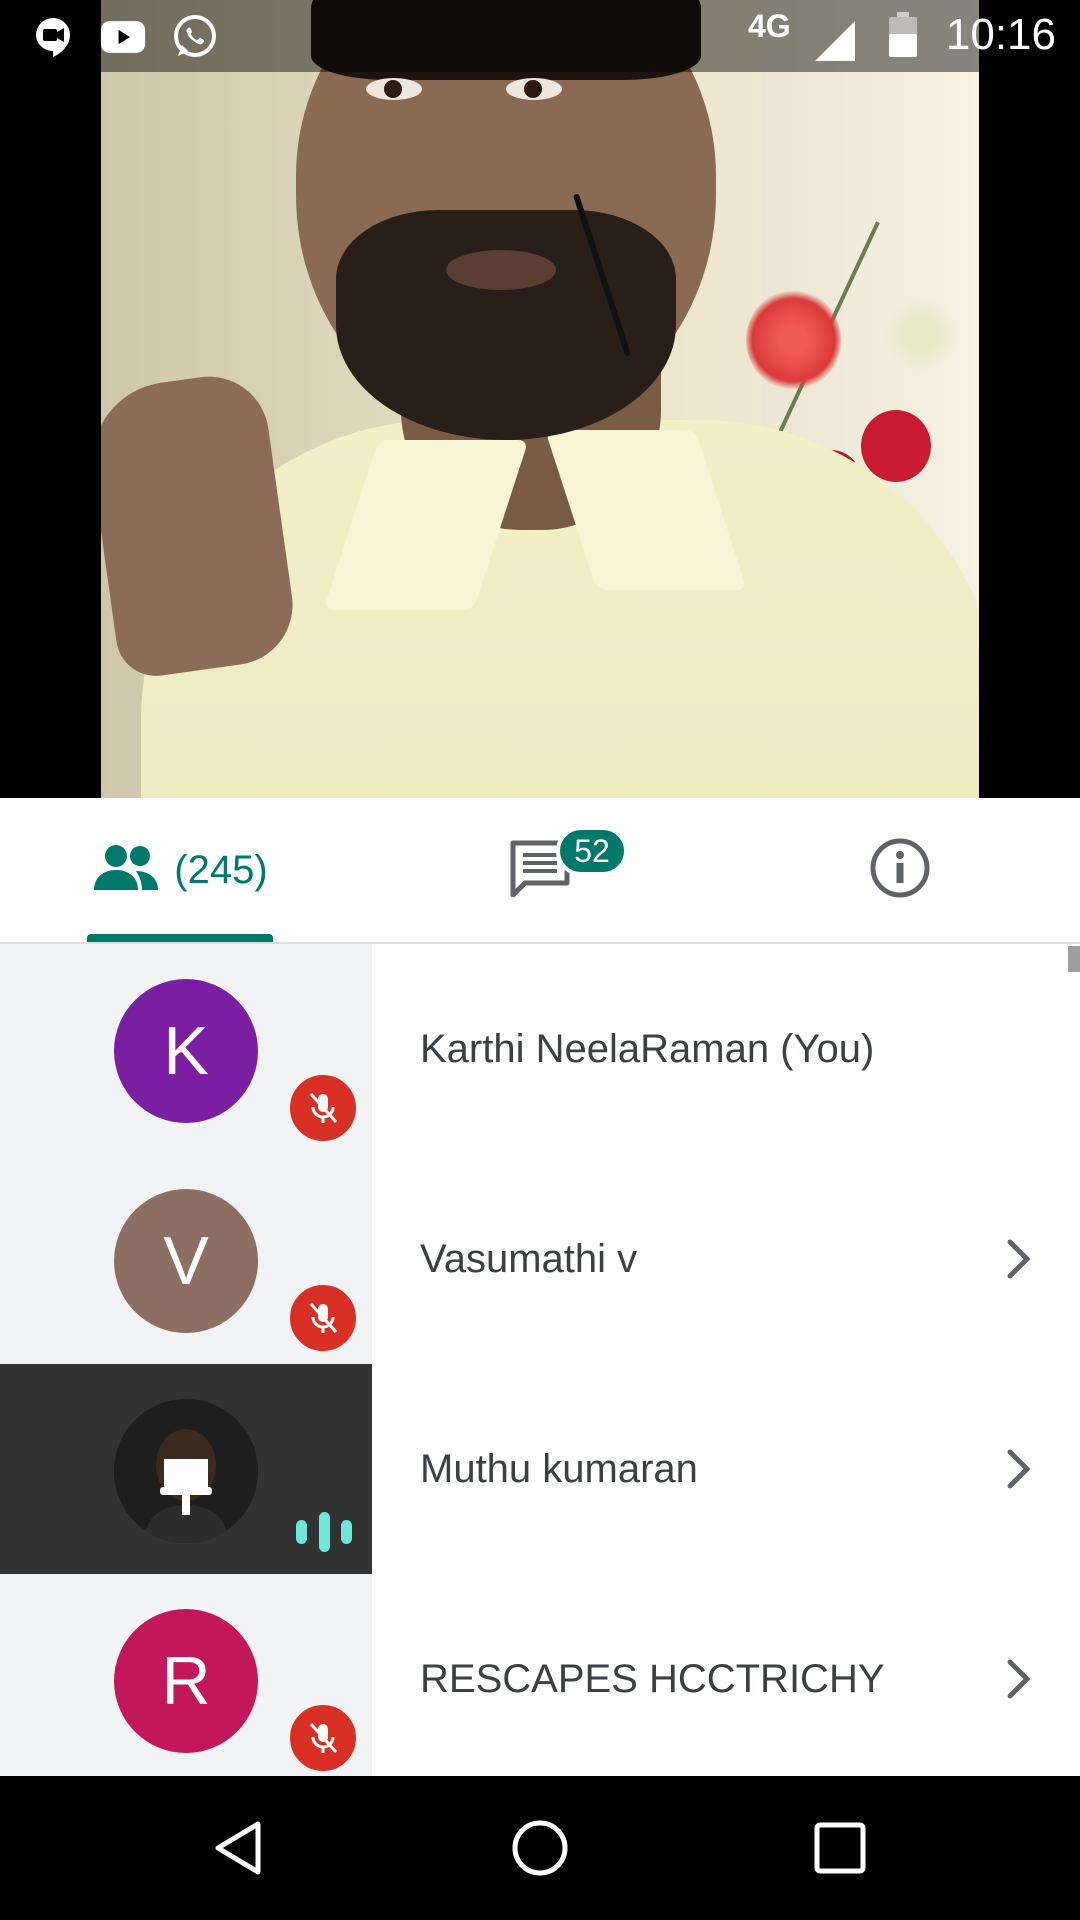 Image resolution: width=1080 pixels, height=1920 pixels. What do you see at coordinates (186, 1051) in the screenshot?
I see `avatar: K` at bounding box center [186, 1051].